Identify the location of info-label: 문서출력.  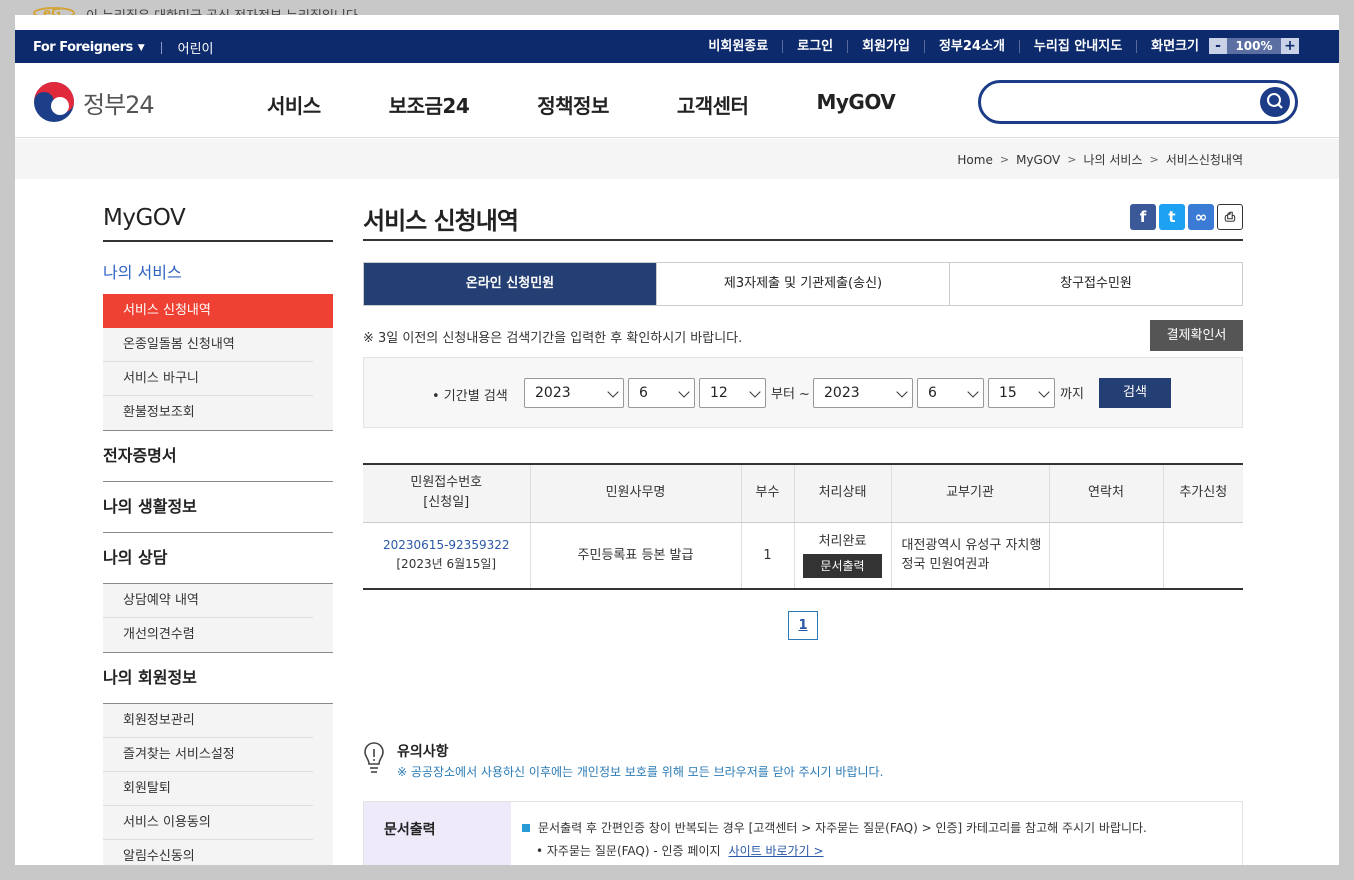
(437, 833).